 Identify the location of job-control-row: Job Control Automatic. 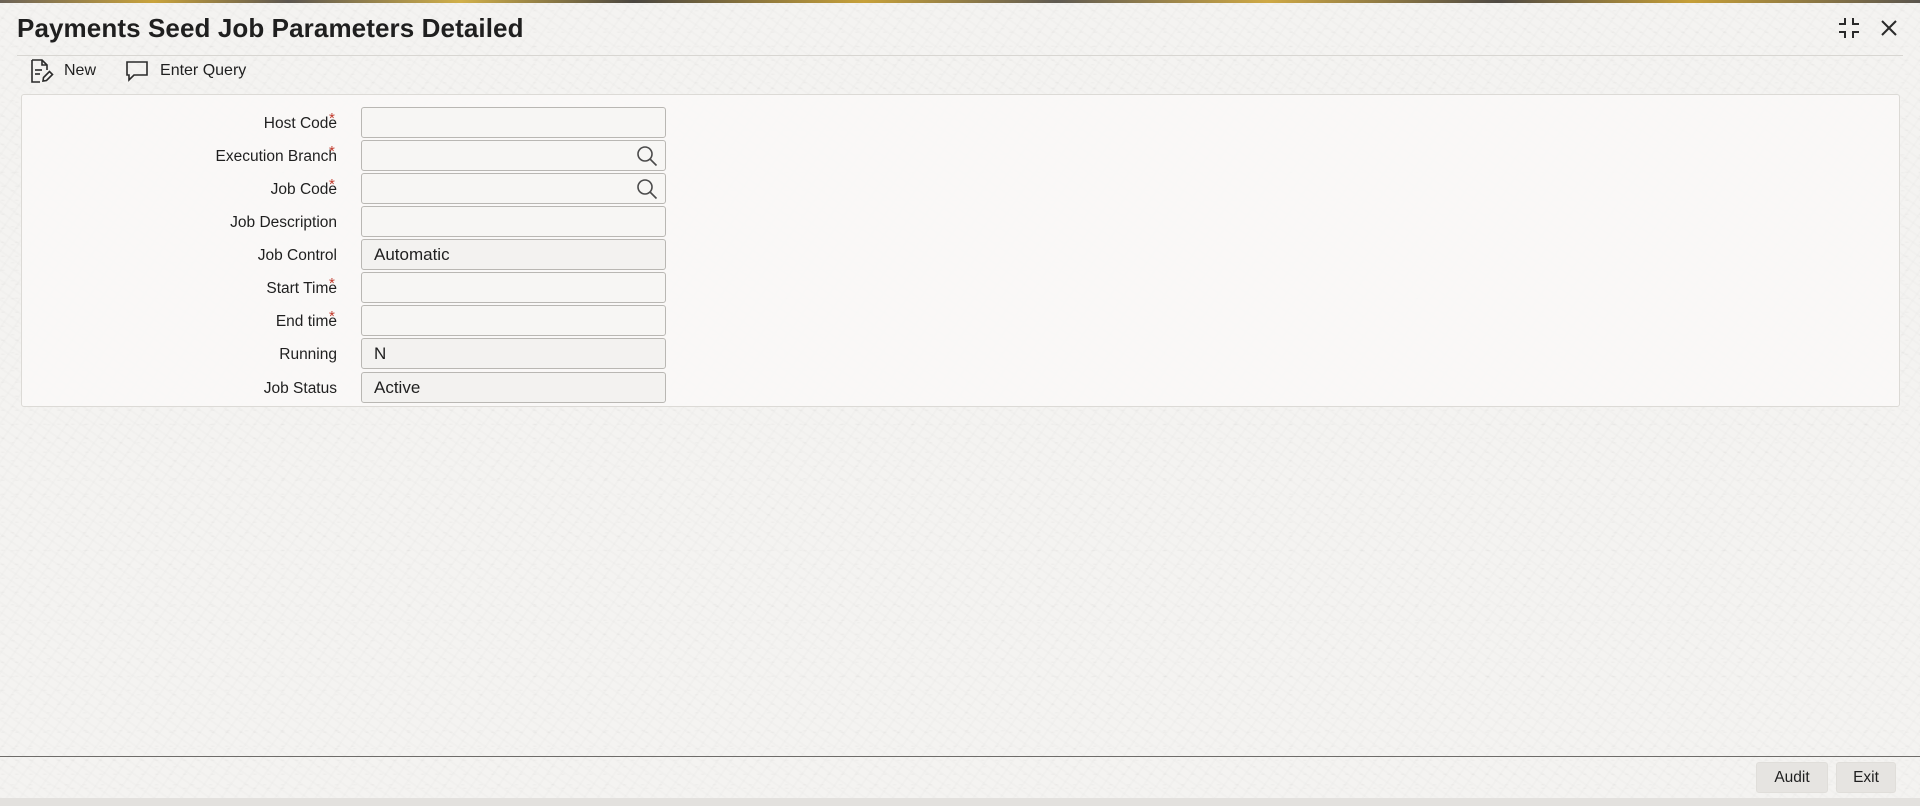
(372, 255).